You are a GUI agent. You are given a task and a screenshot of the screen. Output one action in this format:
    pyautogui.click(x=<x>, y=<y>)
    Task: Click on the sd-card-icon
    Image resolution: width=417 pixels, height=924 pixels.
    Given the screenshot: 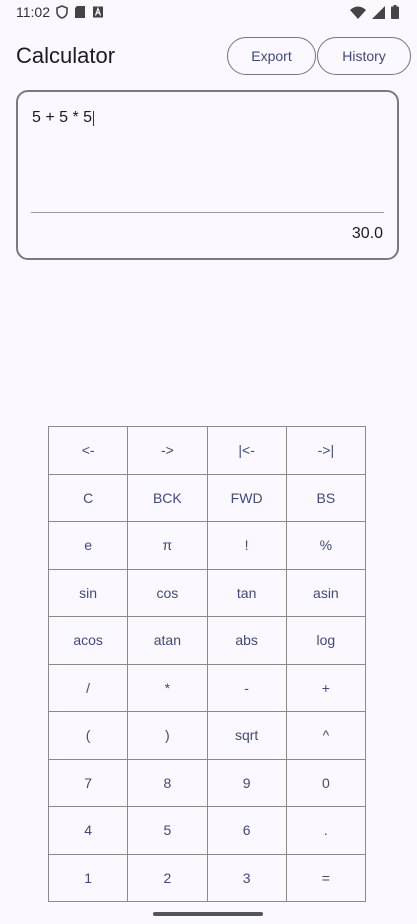 What is the action you would take?
    pyautogui.click(x=80, y=12)
    